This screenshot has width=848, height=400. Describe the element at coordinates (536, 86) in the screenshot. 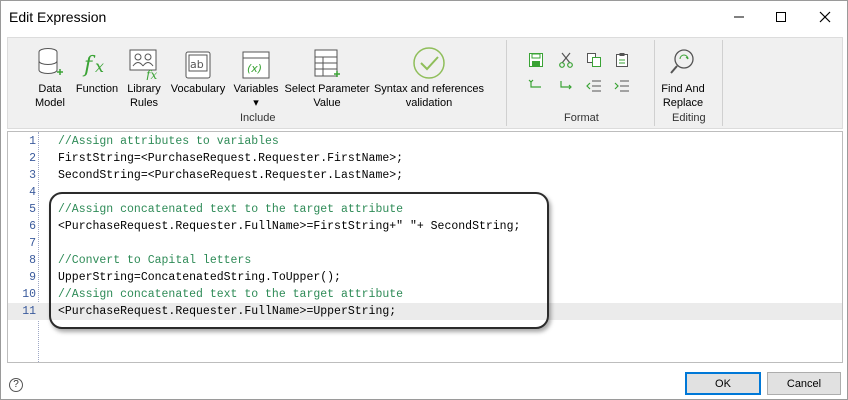

I see `undo-icon` at that location.